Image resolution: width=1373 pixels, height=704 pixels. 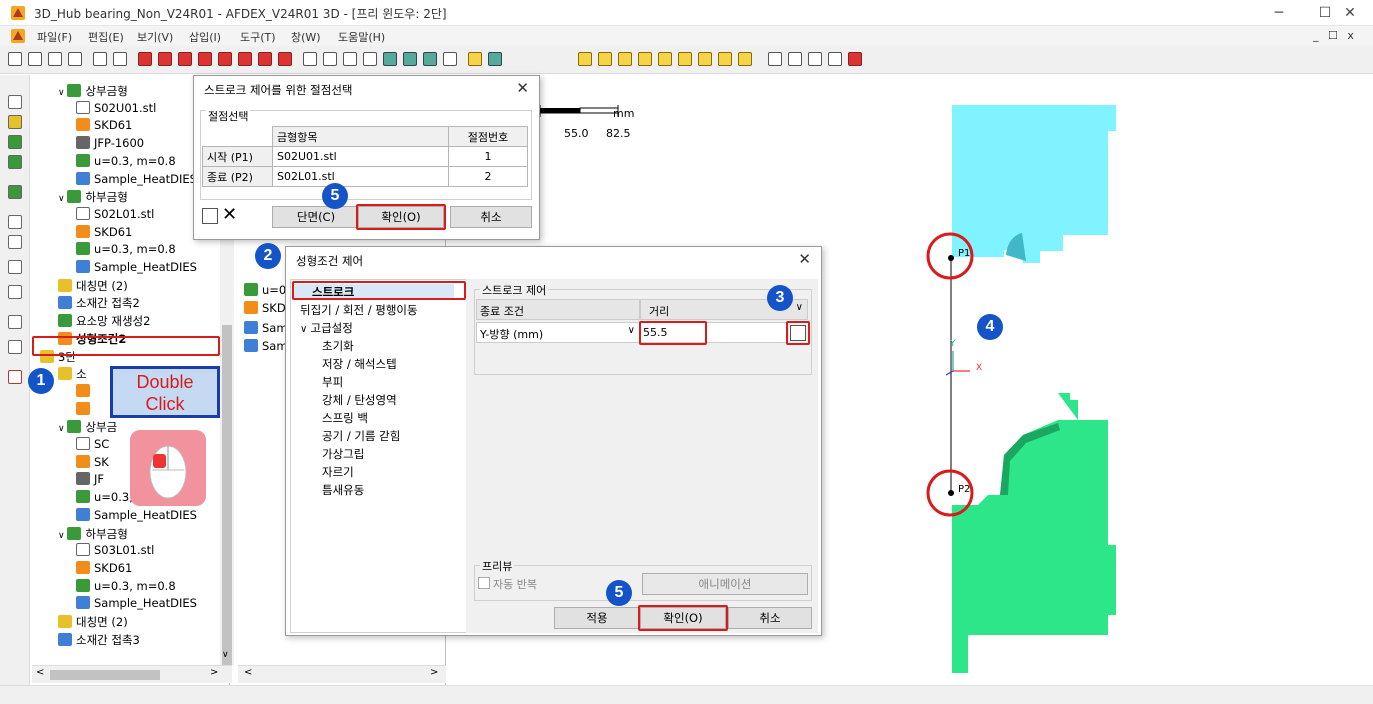 What do you see at coordinates (35, 59) in the screenshot?
I see `open-file-icon` at bounding box center [35, 59].